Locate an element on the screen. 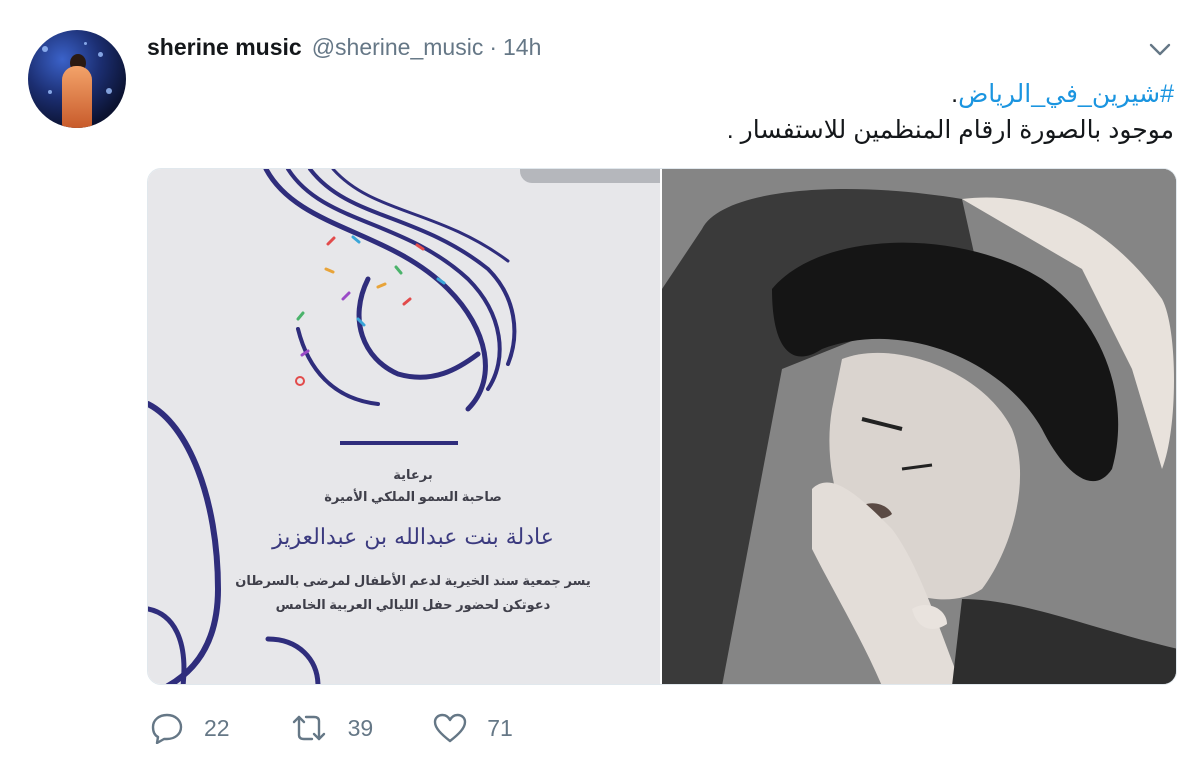  reply-icon is located at coordinates (167, 728).